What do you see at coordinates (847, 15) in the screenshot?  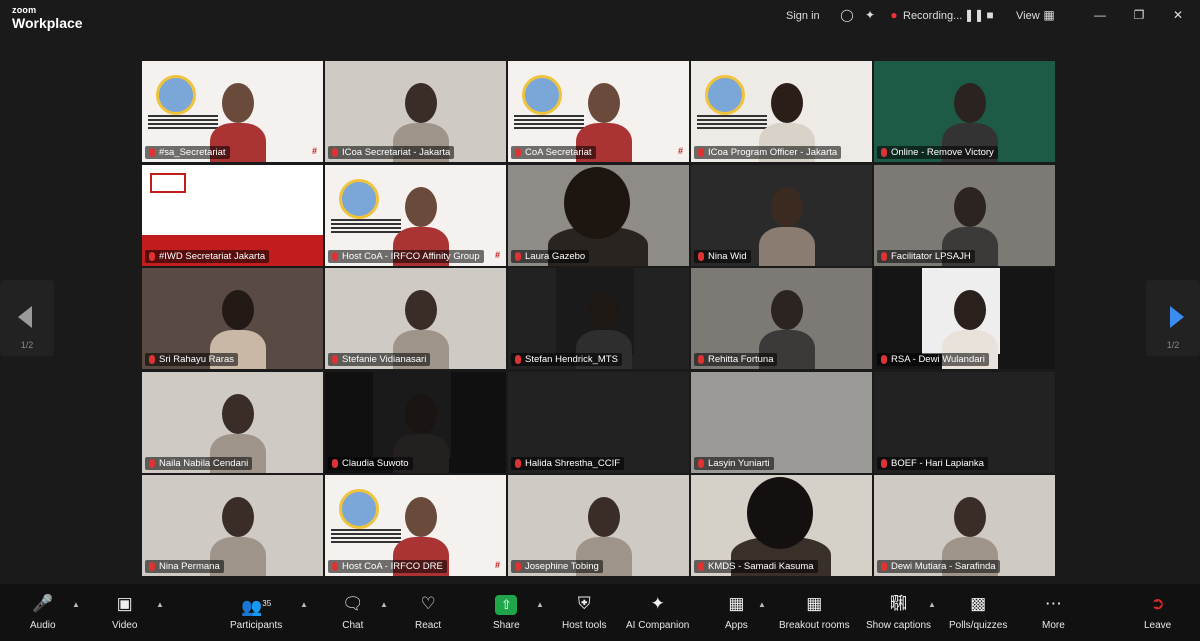 I see `shield-icon: ◯` at bounding box center [847, 15].